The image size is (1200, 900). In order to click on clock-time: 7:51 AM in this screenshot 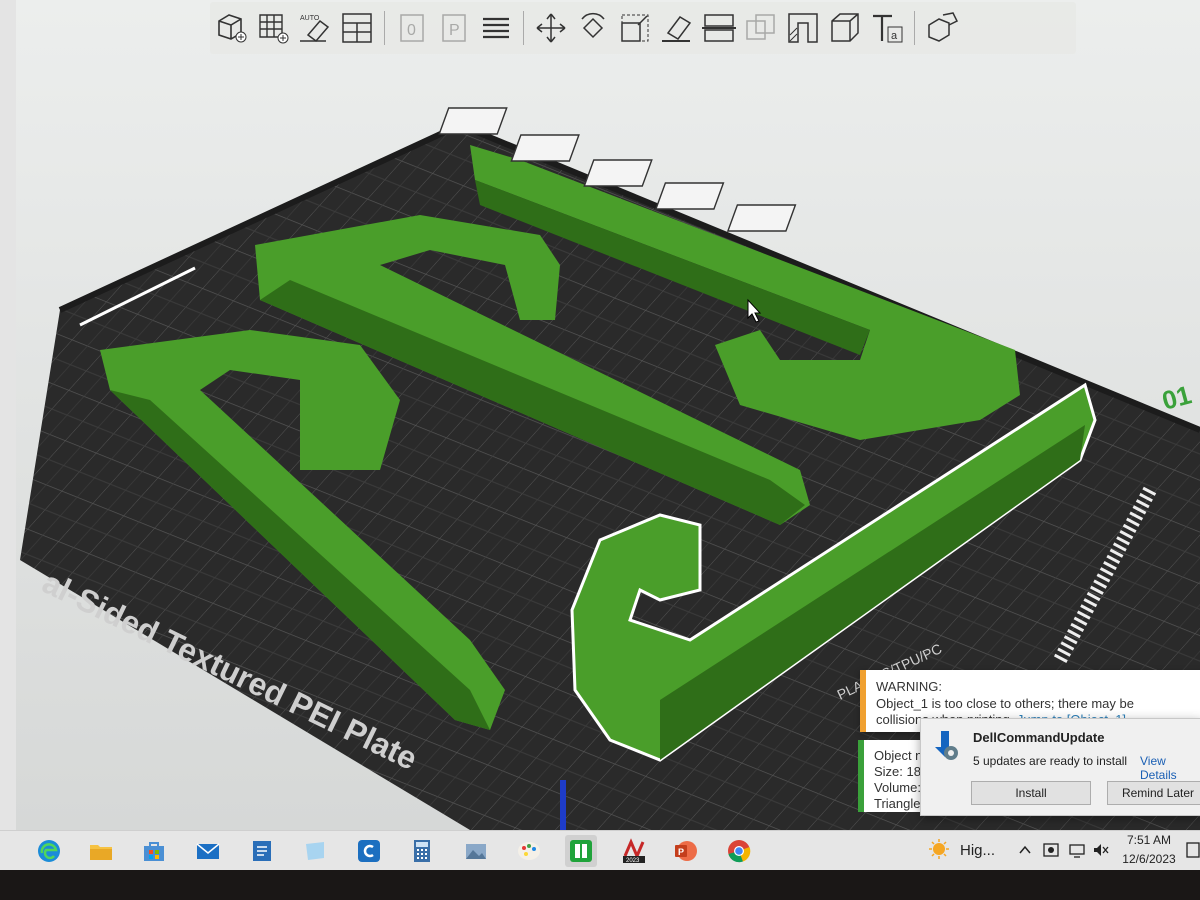, I will do `click(1149, 840)`.